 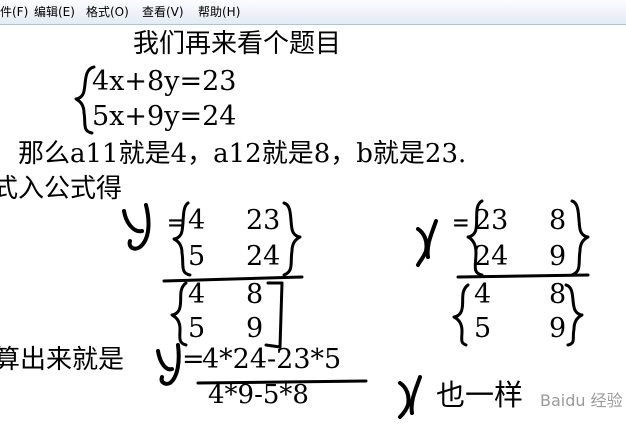 I want to click on x-den-right-brace, so click(x=574, y=315).